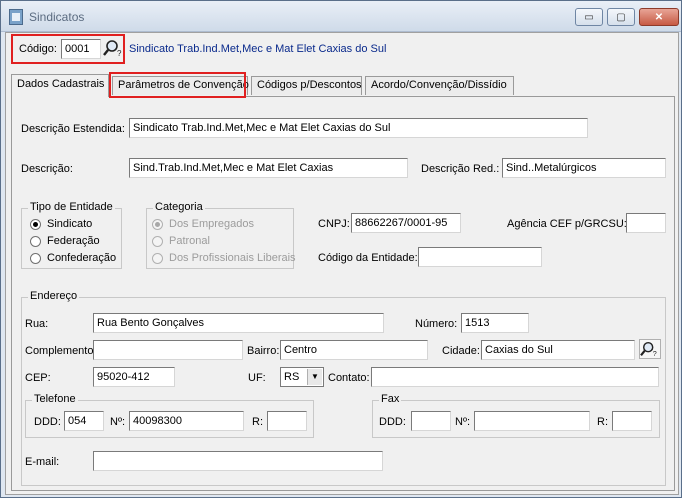 The image size is (682, 498). I want to click on maximize-icon: ▢, so click(621, 17).